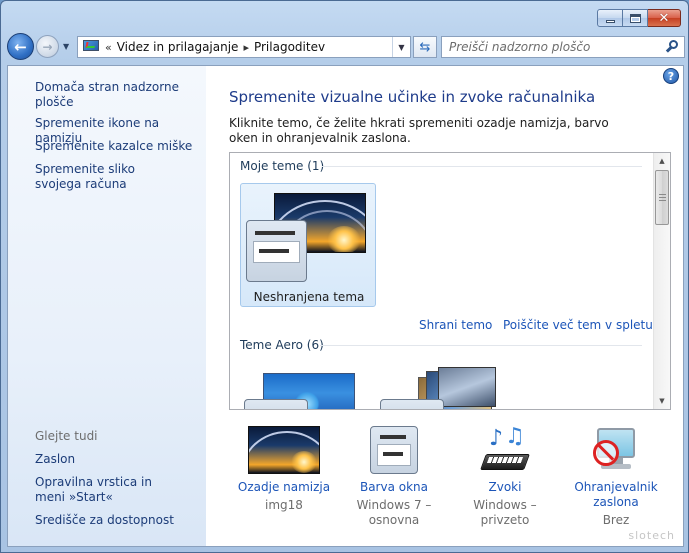 Image resolution: width=689 pixels, height=553 pixels. What do you see at coordinates (505, 450) in the screenshot?
I see `sounds-icon: ♪ ♫` at bounding box center [505, 450].